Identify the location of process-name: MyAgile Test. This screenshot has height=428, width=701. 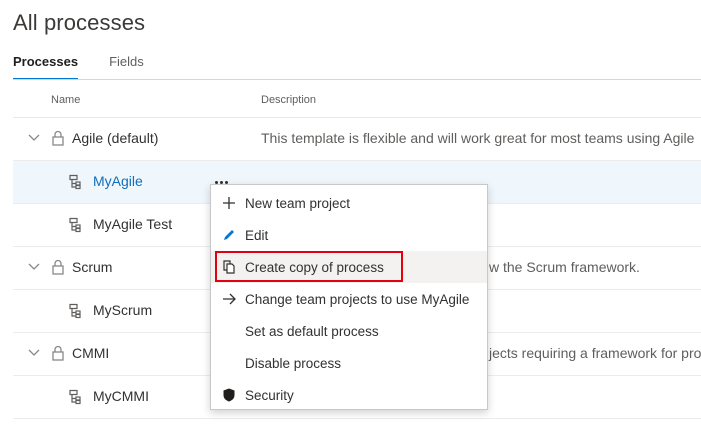
(132, 224).